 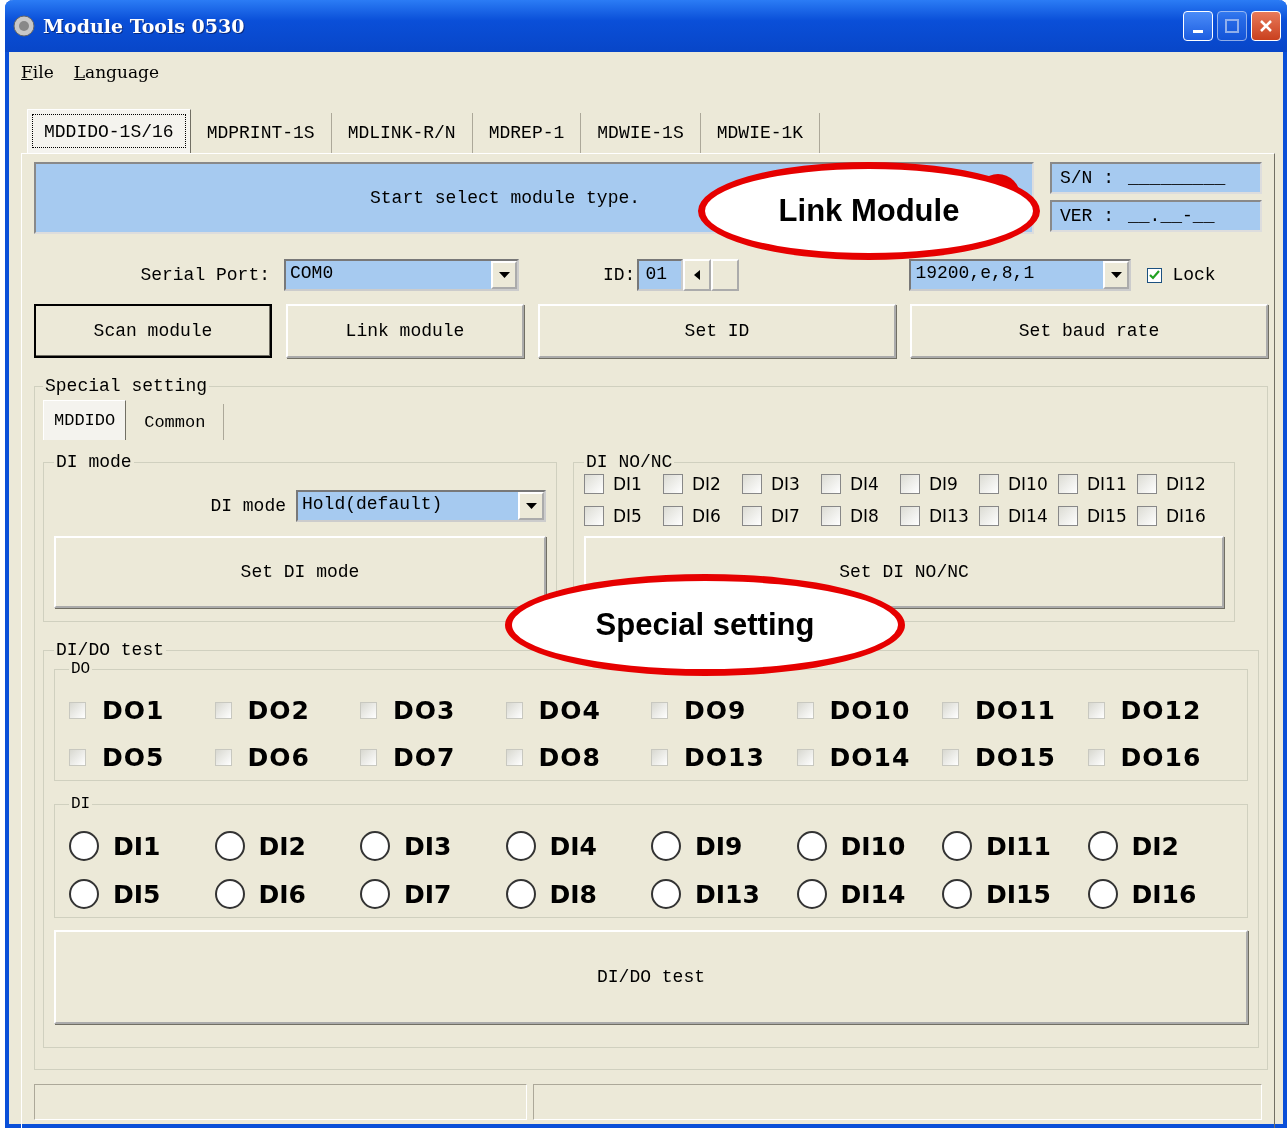 What do you see at coordinates (660, 275) in the screenshot?
I see `id-field: 01` at bounding box center [660, 275].